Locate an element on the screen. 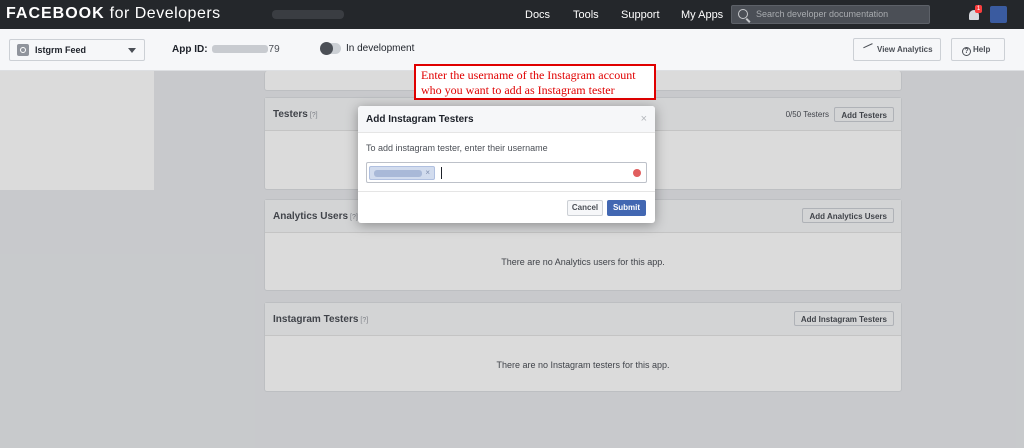  annotation-line-2: who you want to add as Instagram tester is located at coordinates (518, 90).